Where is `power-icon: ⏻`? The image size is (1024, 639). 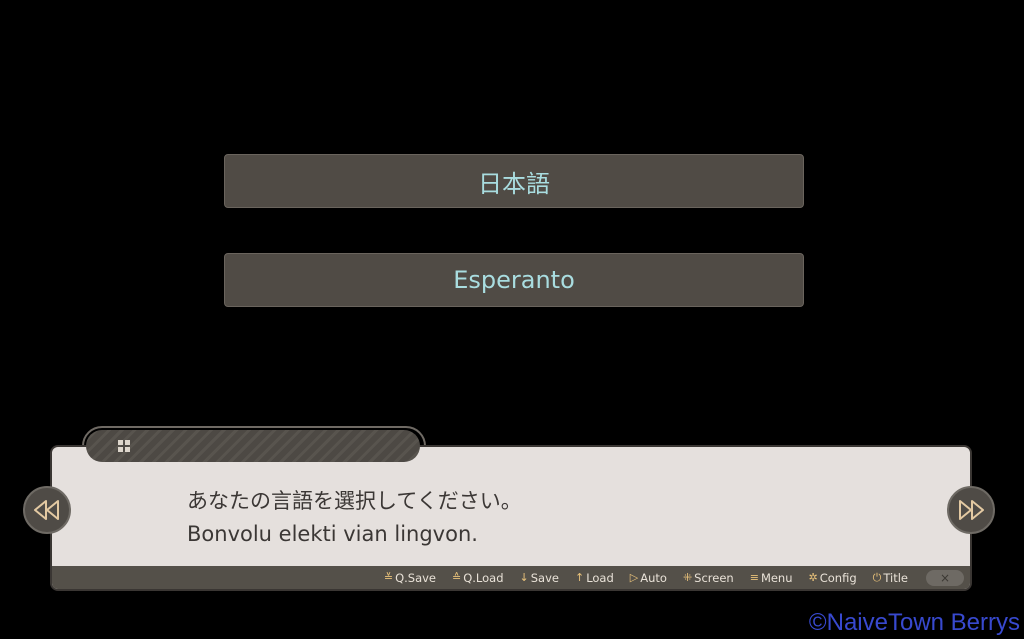 power-icon: ⏻ is located at coordinates (877, 577).